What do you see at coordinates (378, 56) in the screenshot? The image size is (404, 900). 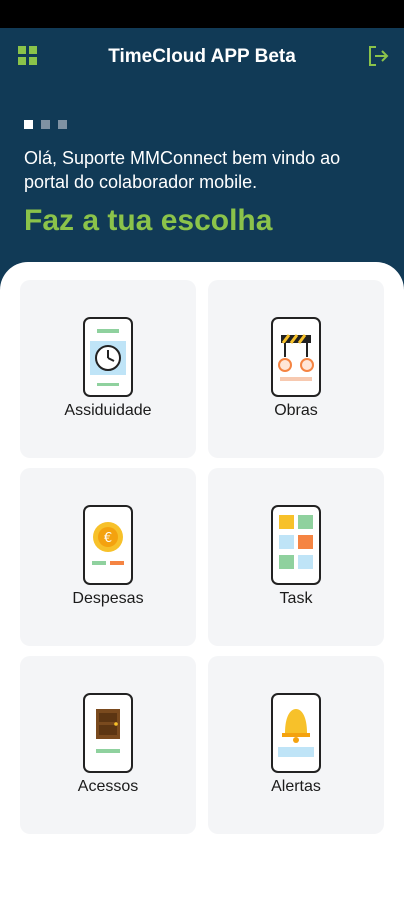 I see `logout-icon` at bounding box center [378, 56].